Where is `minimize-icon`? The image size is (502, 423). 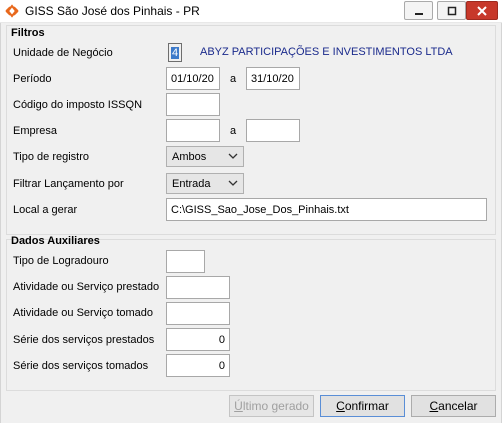
minimize-icon is located at coordinates (418, 13).